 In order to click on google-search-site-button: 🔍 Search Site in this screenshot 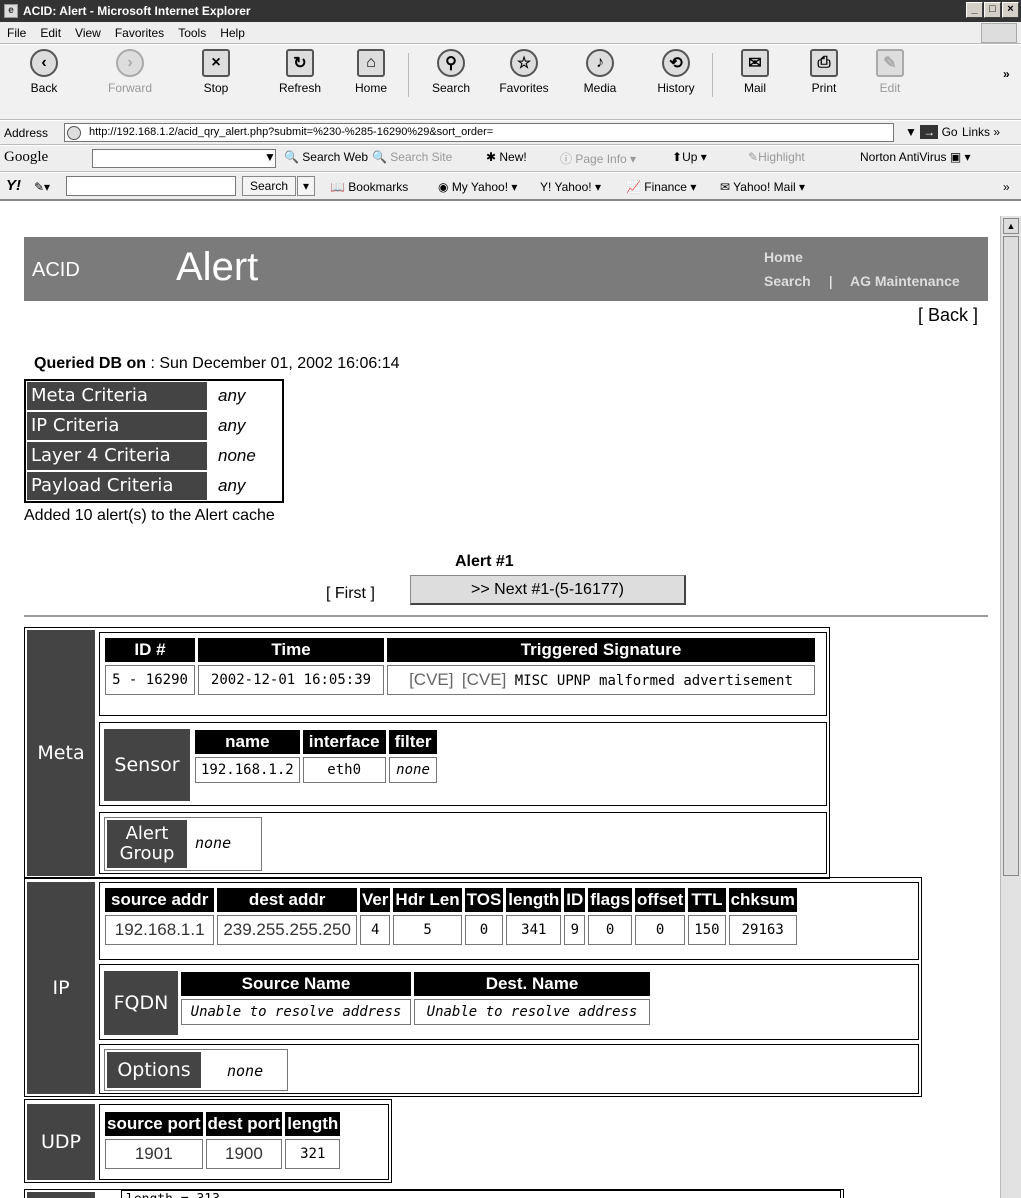, I will do `click(412, 157)`.